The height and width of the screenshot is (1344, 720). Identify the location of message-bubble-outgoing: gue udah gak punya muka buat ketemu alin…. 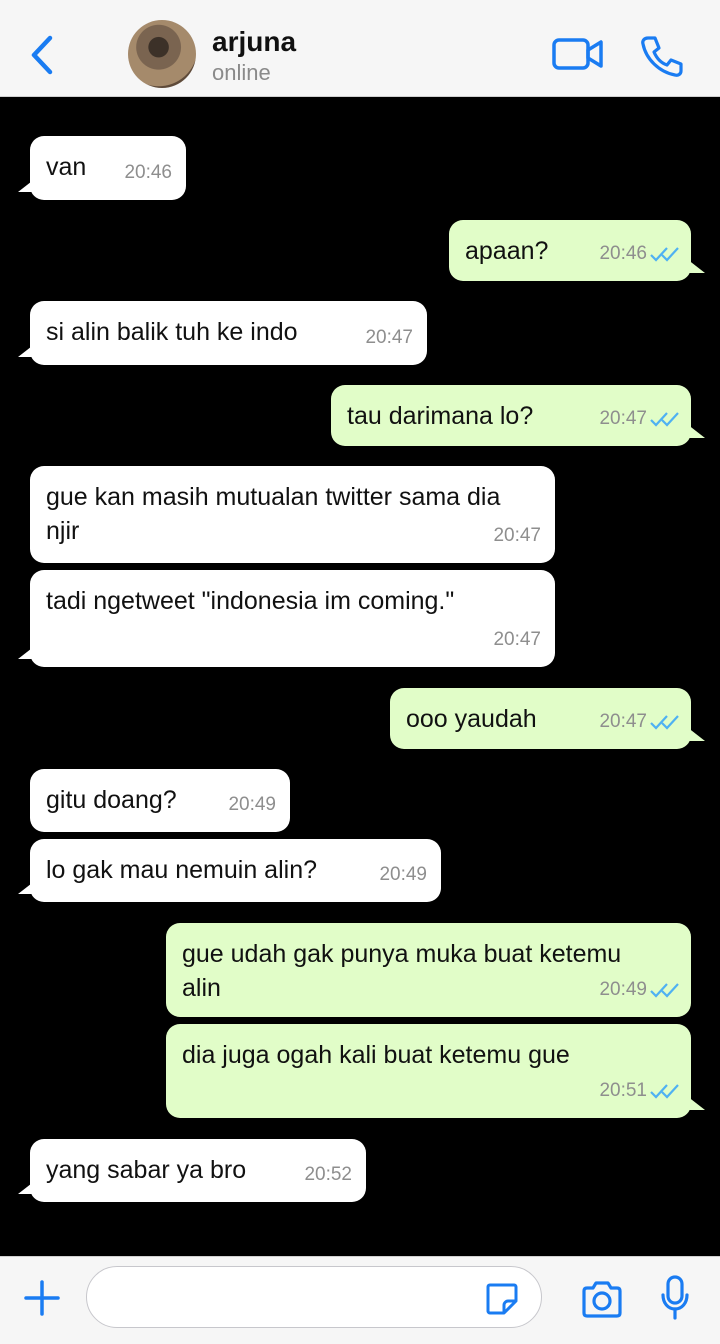
(428, 970).